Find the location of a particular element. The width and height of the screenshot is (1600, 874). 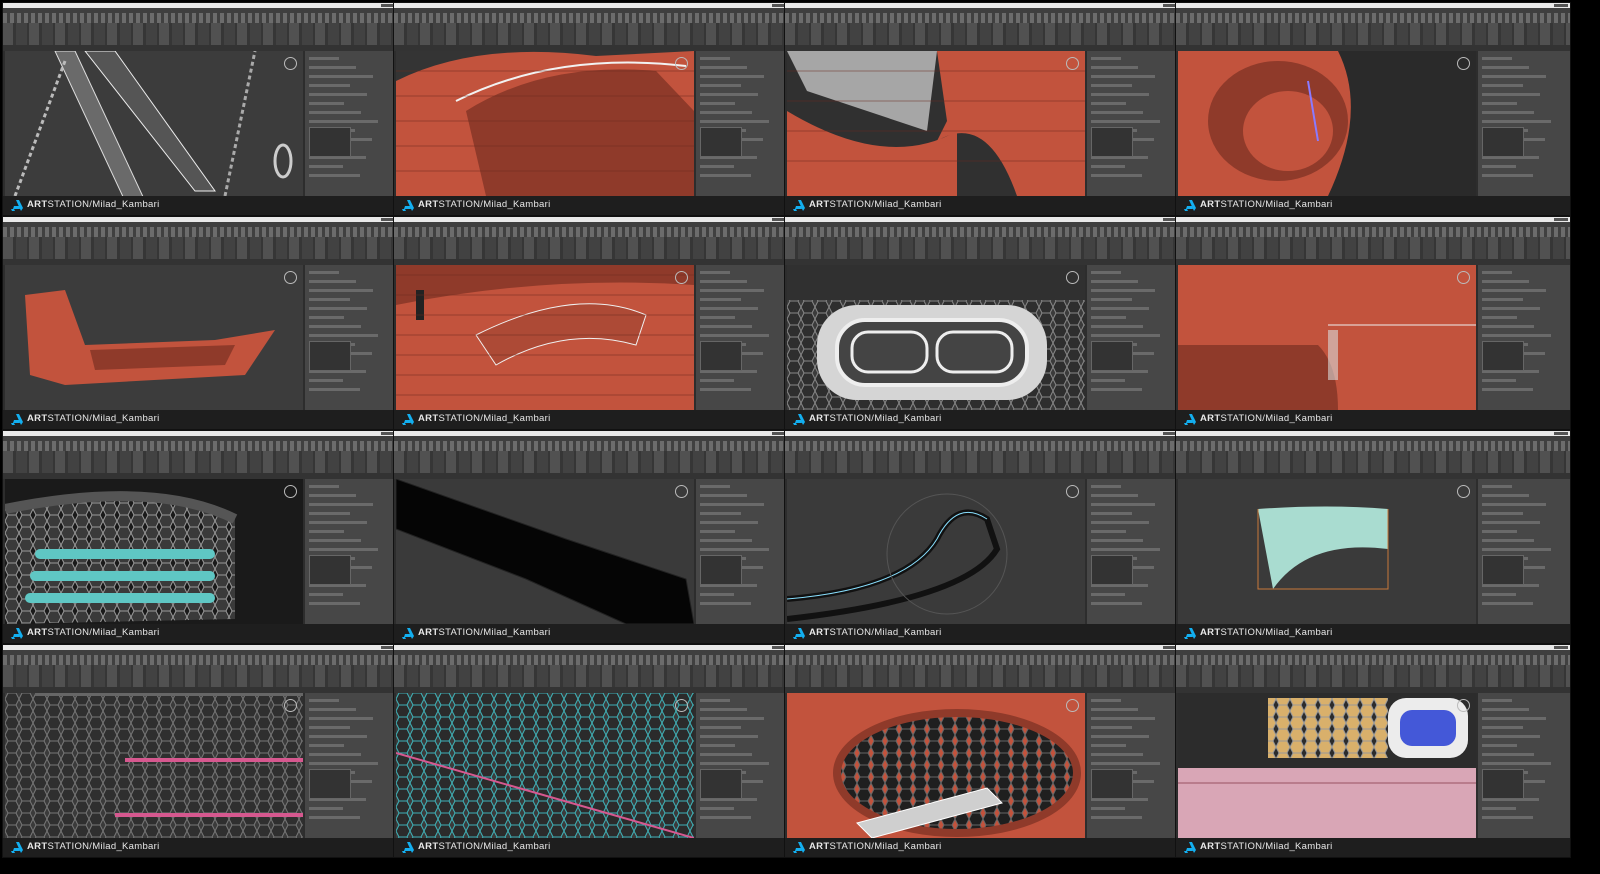

window-controls is located at coordinates (1561, 5).